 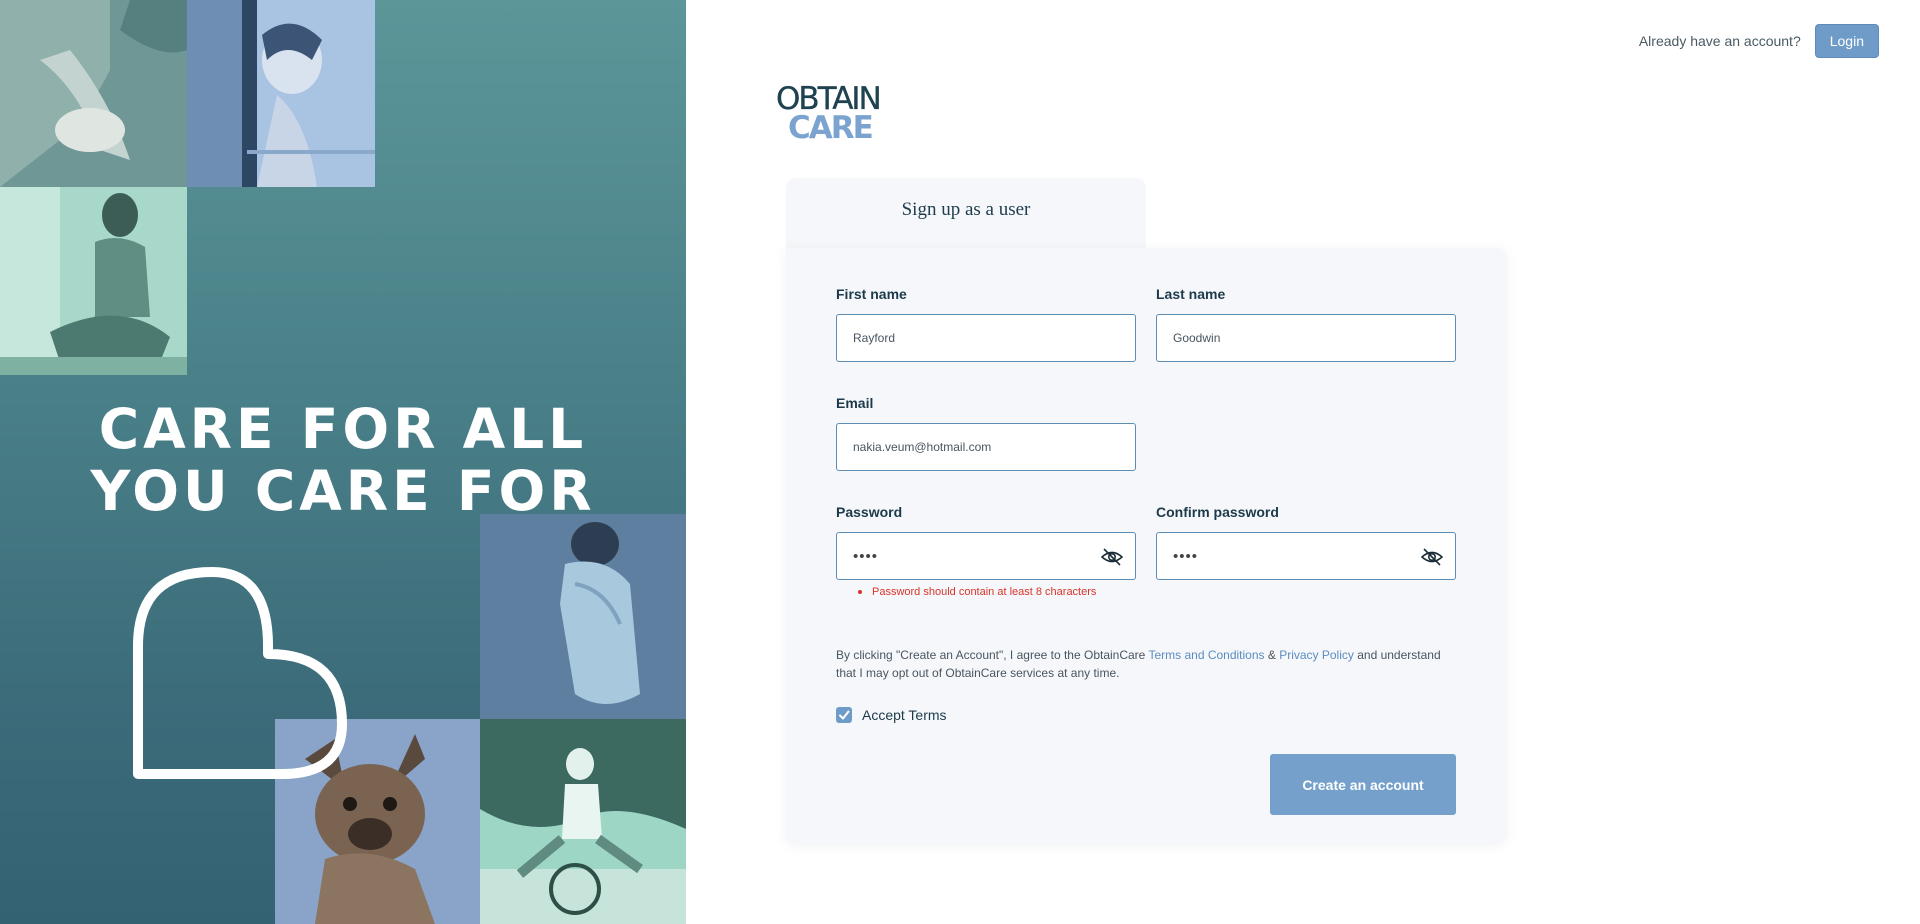 I want to click on photo-man-bicycle, so click(x=583, y=821).